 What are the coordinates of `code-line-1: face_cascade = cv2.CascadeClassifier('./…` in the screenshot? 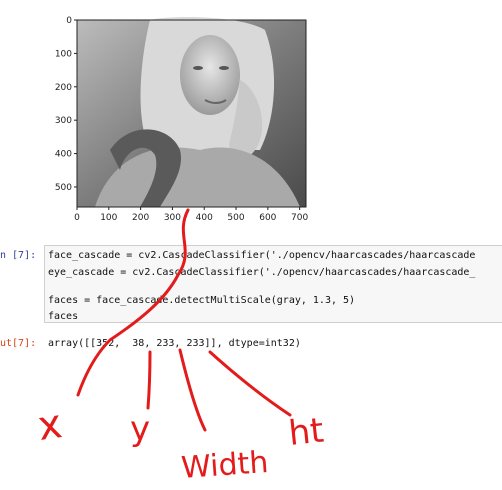 It's located at (262, 255).